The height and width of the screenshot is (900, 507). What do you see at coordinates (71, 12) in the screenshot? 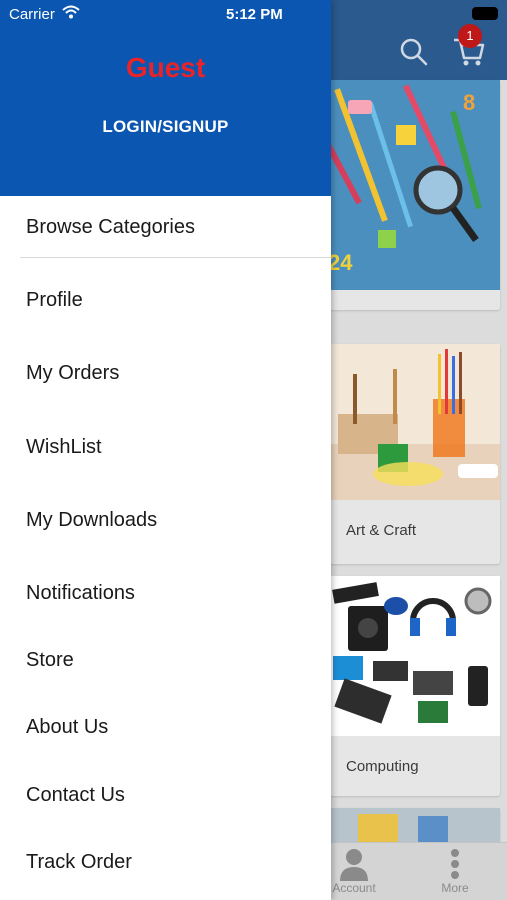
I see `wifi-icon` at bounding box center [71, 12].